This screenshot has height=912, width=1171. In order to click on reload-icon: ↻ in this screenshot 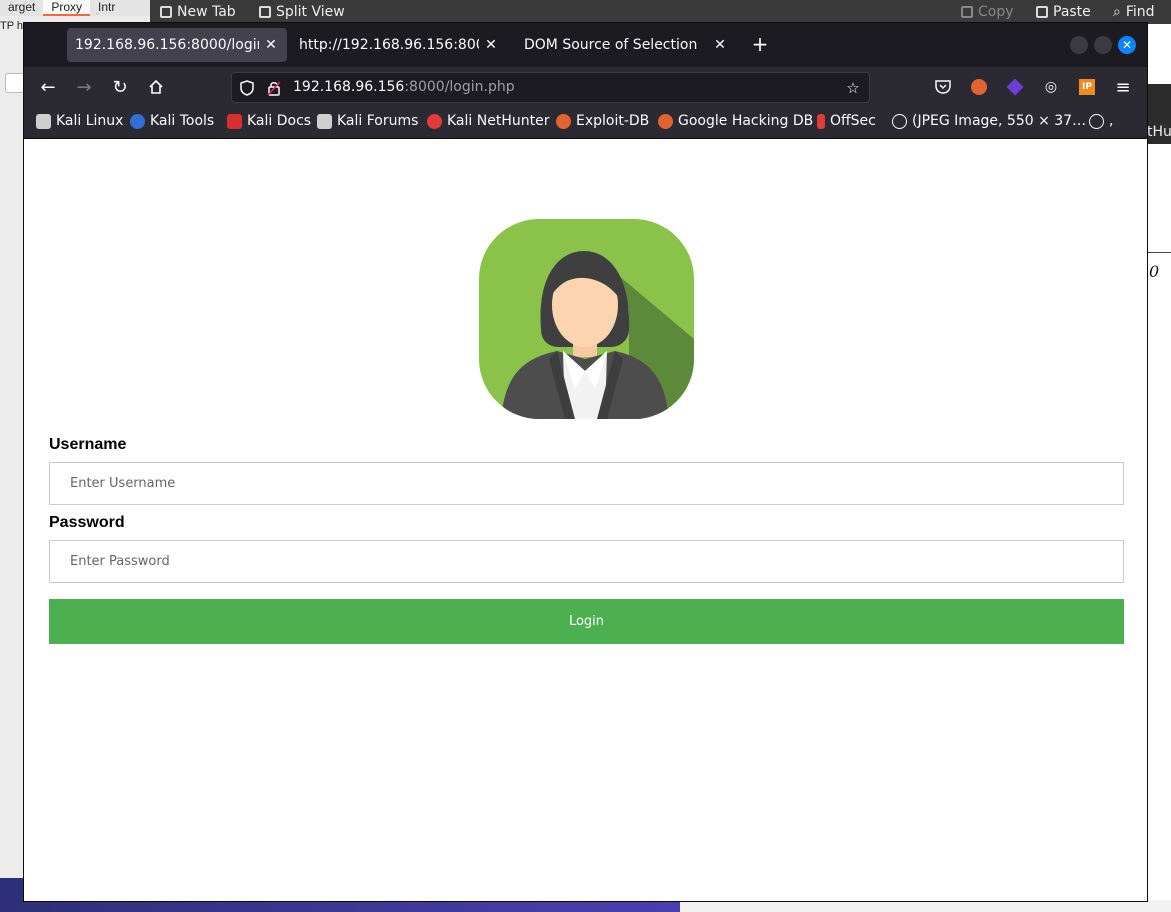, I will do `click(120, 87)`.